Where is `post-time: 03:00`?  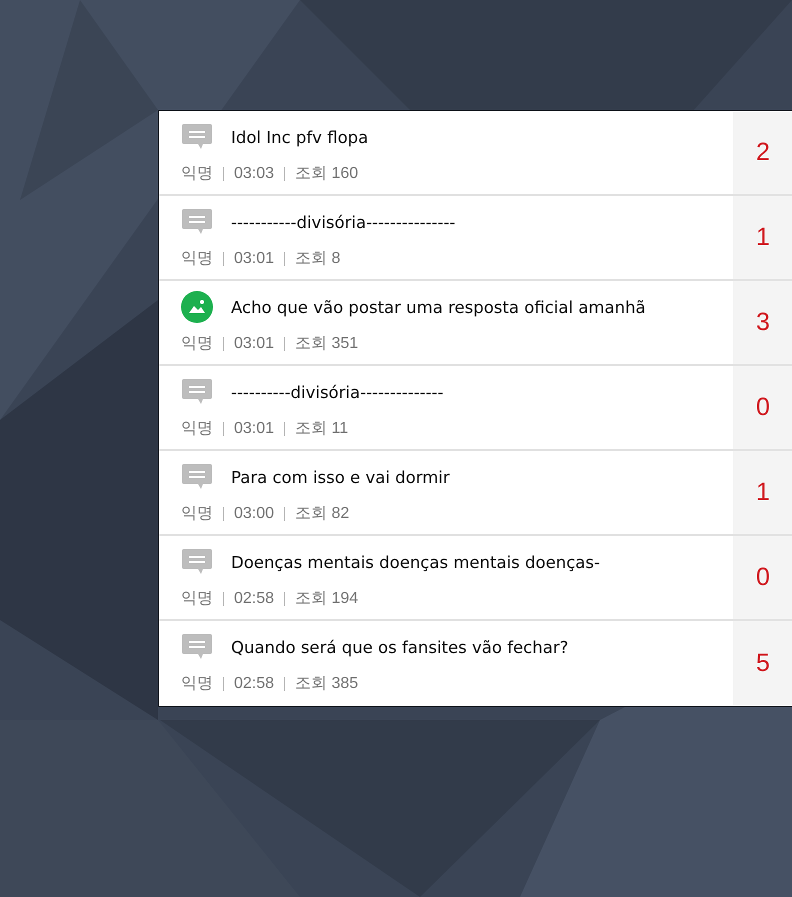
post-time: 03:00 is located at coordinates (254, 513).